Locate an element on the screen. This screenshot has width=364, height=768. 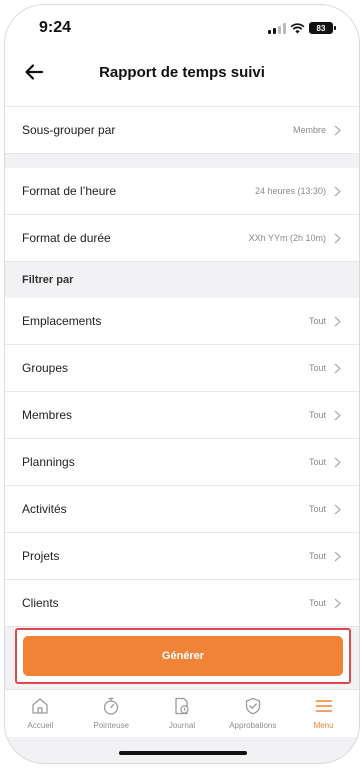
row-plannings: Plannings Tout is located at coordinates (182, 462).